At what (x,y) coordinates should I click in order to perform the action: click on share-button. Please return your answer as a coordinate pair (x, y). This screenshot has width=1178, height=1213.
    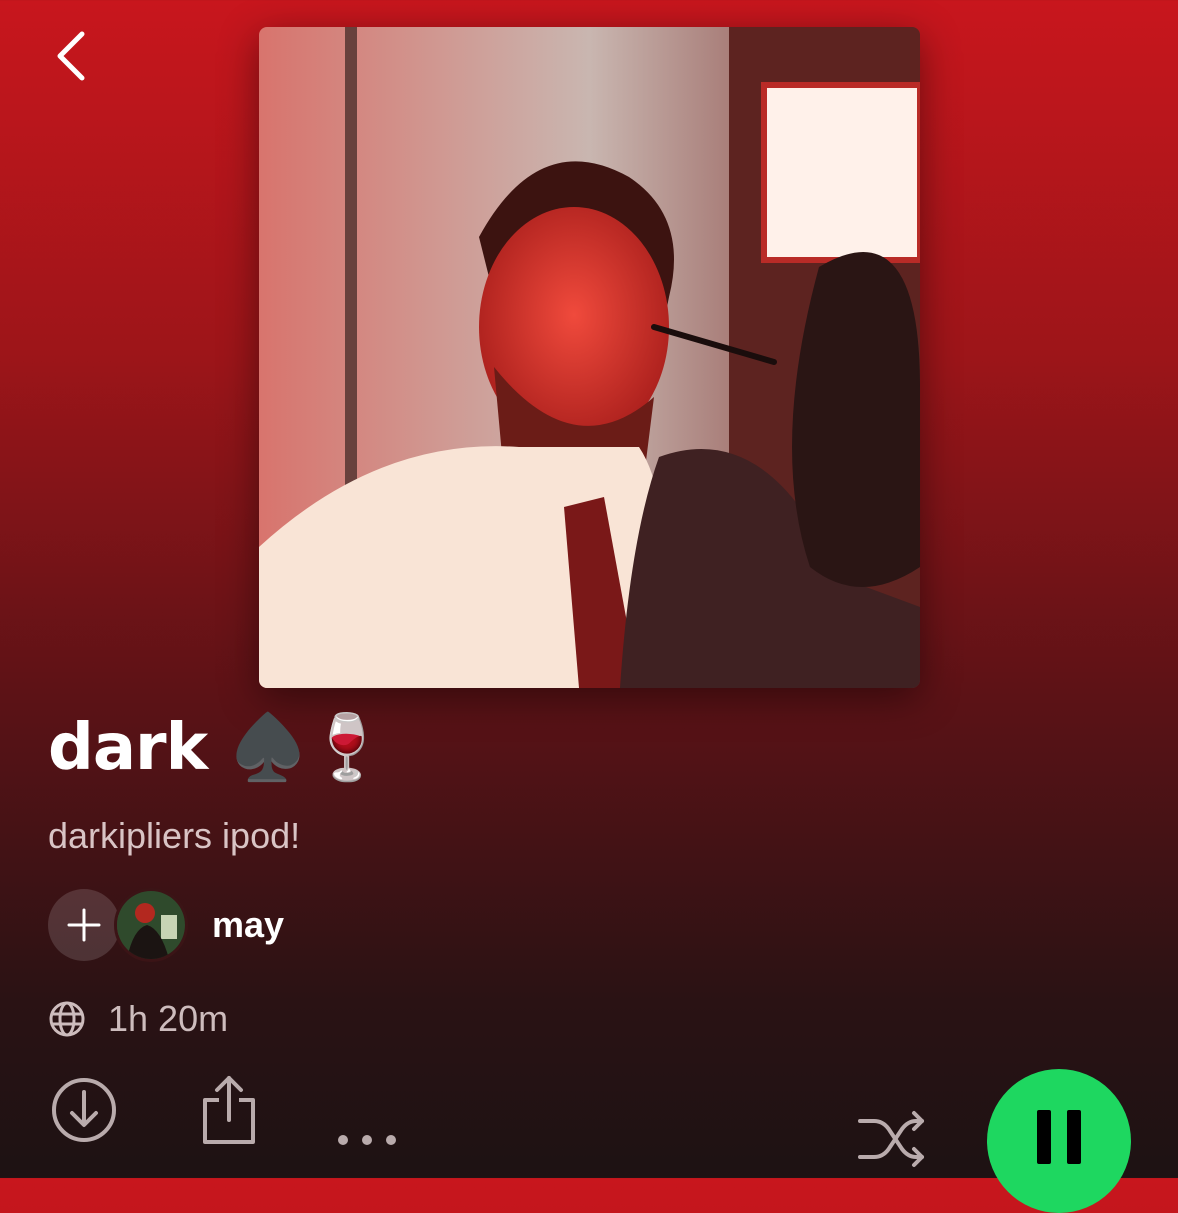
    Looking at the image, I should click on (229, 1110).